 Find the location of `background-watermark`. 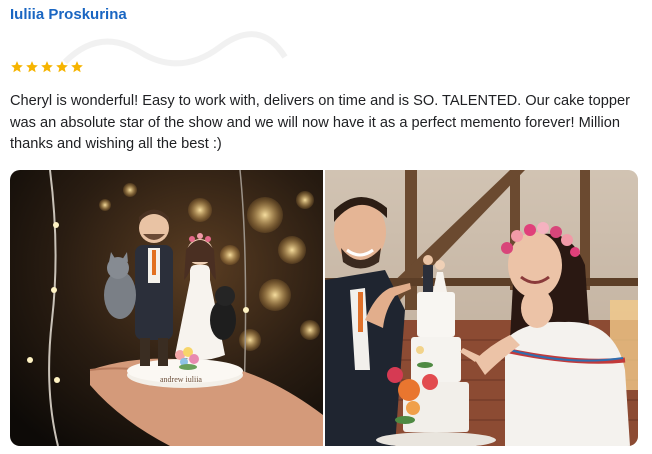

background-watermark is located at coordinates (175, 49).